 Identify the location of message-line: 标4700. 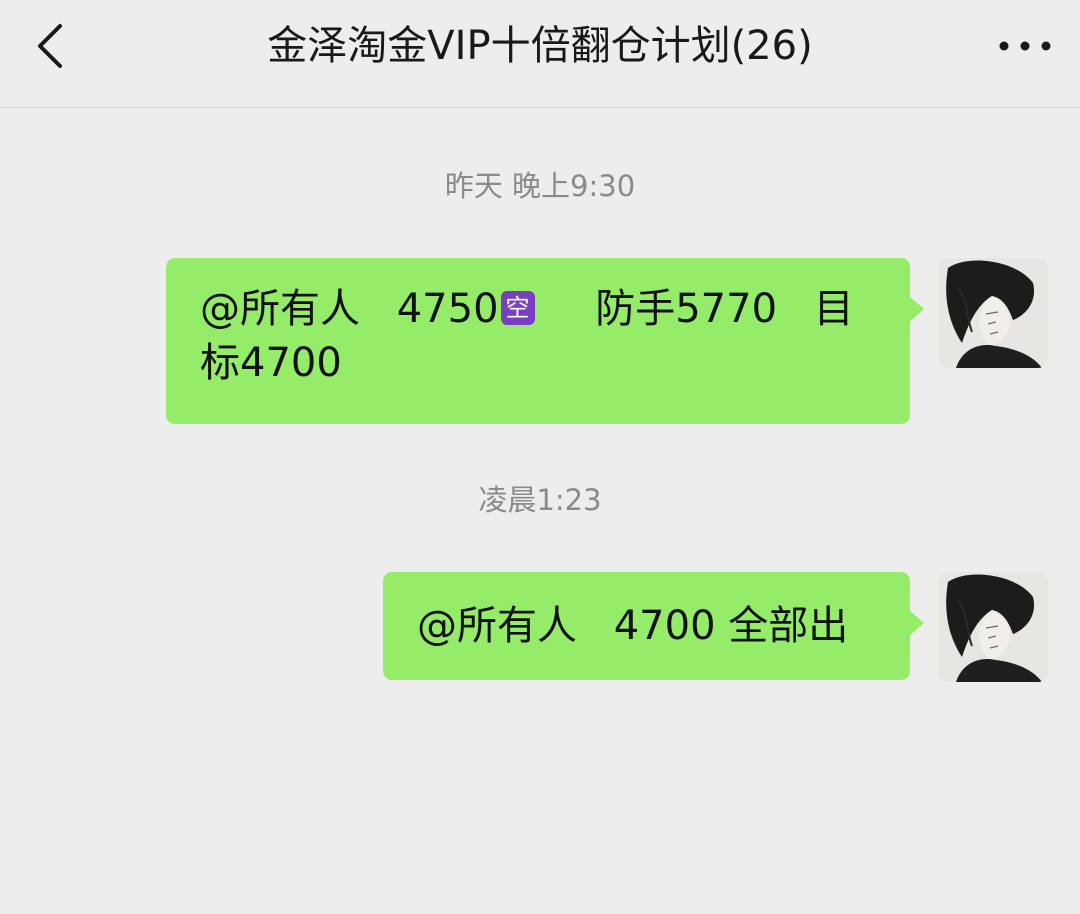
(545, 363).